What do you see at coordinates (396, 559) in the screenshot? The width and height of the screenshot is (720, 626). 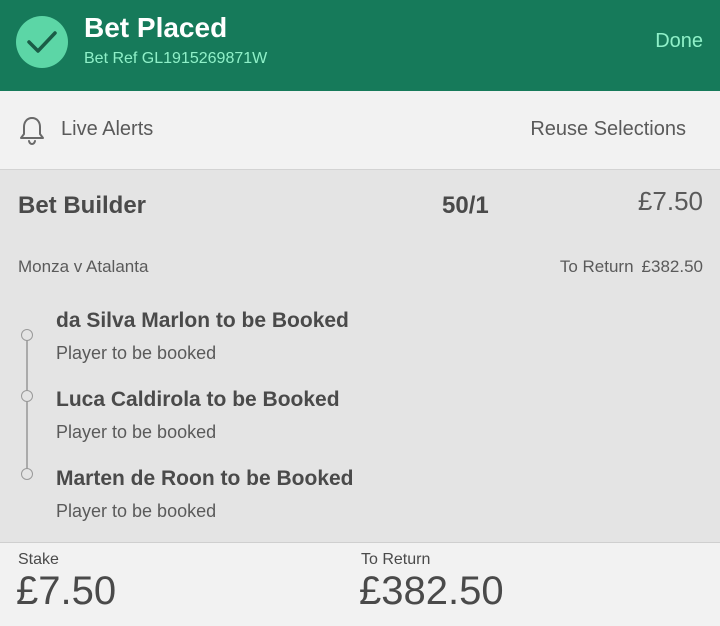 I see `return-label: To Return` at bounding box center [396, 559].